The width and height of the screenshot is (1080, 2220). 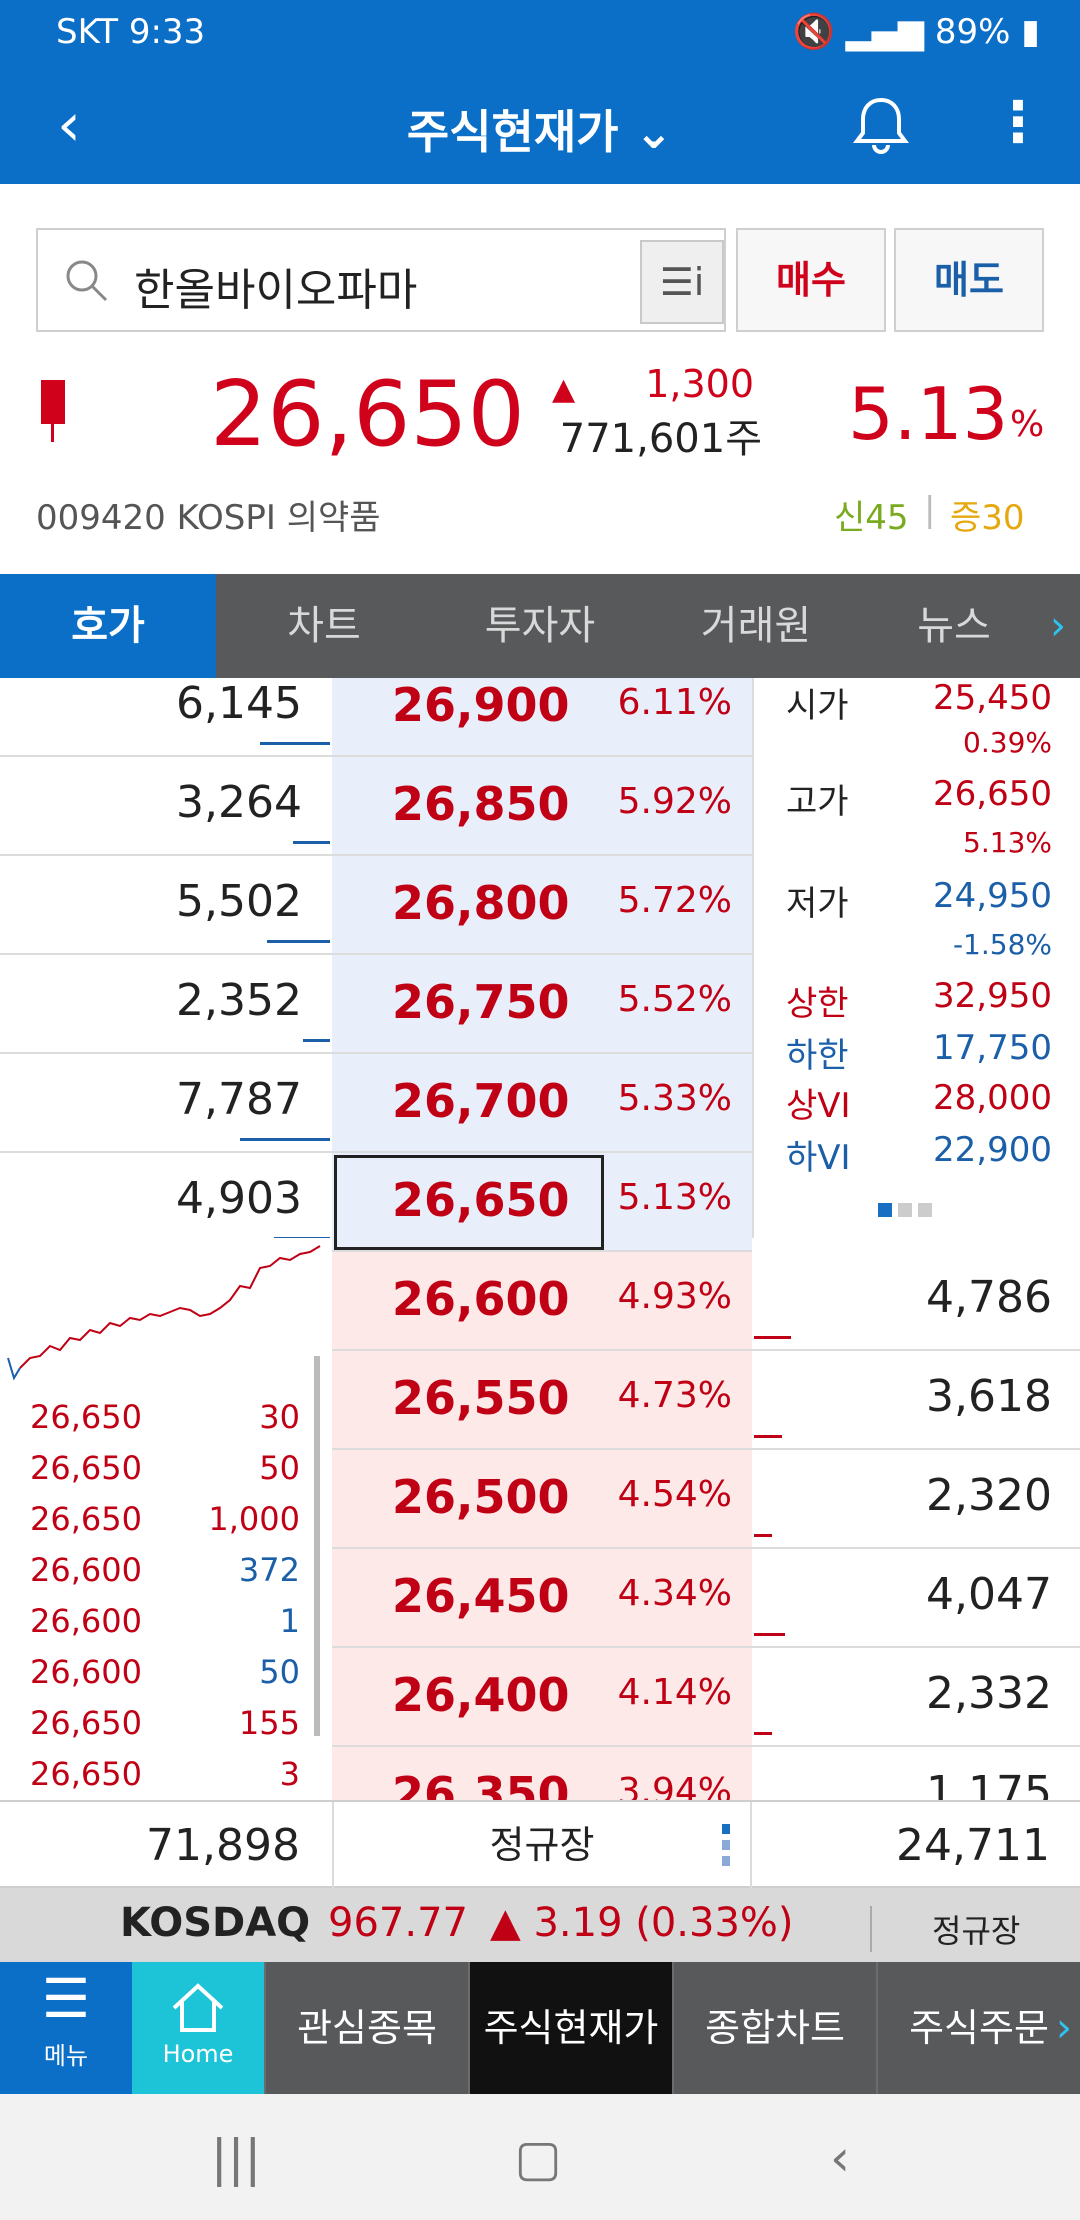 What do you see at coordinates (542, 1103) in the screenshot?
I see `ask-price-cell: 26,700 5.33%` at bounding box center [542, 1103].